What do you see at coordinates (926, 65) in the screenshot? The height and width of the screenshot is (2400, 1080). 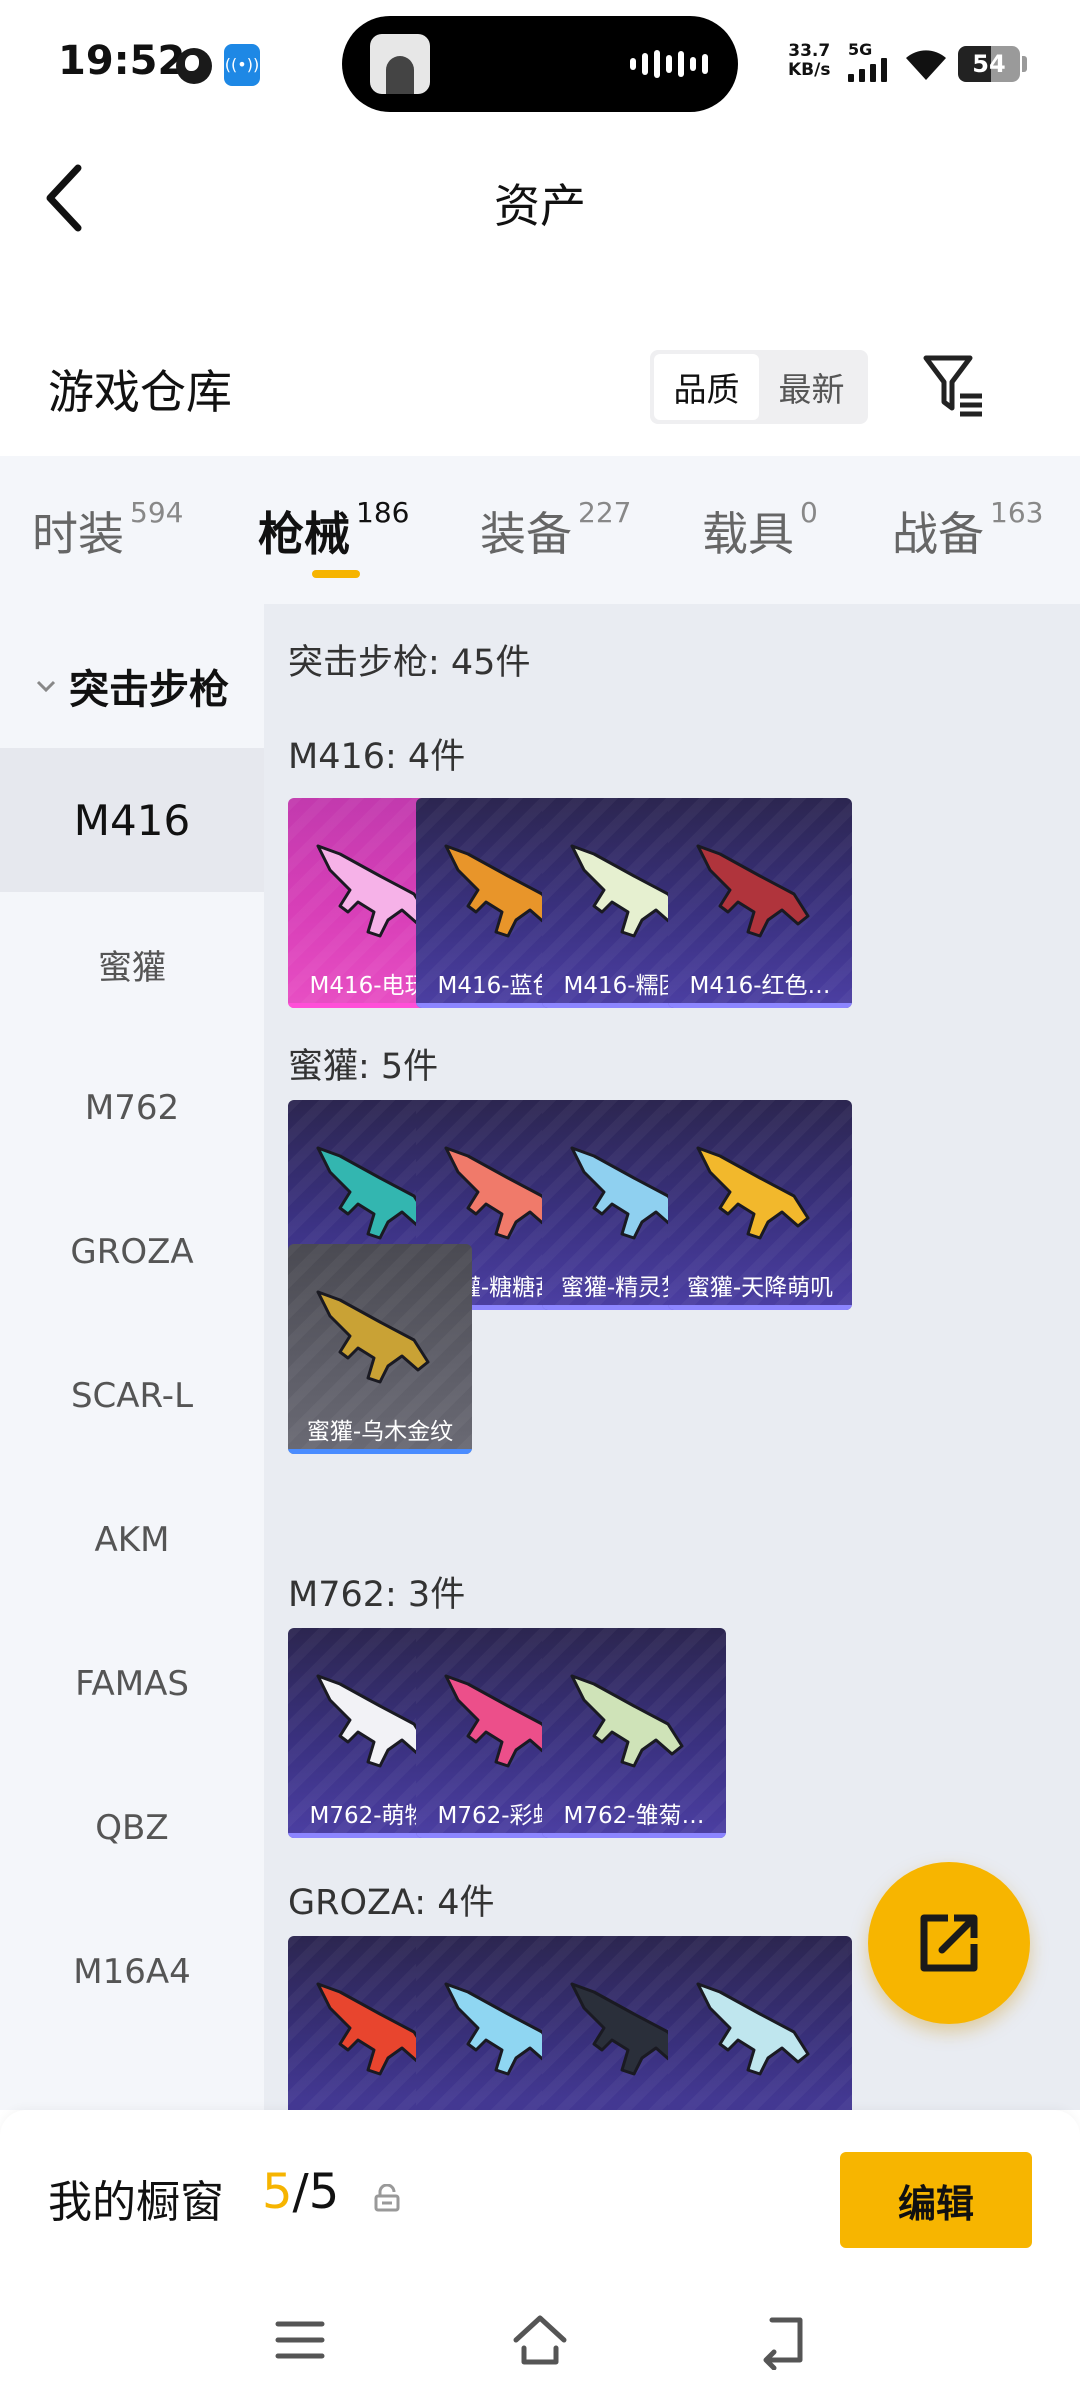 I see `wifi-icon` at bounding box center [926, 65].